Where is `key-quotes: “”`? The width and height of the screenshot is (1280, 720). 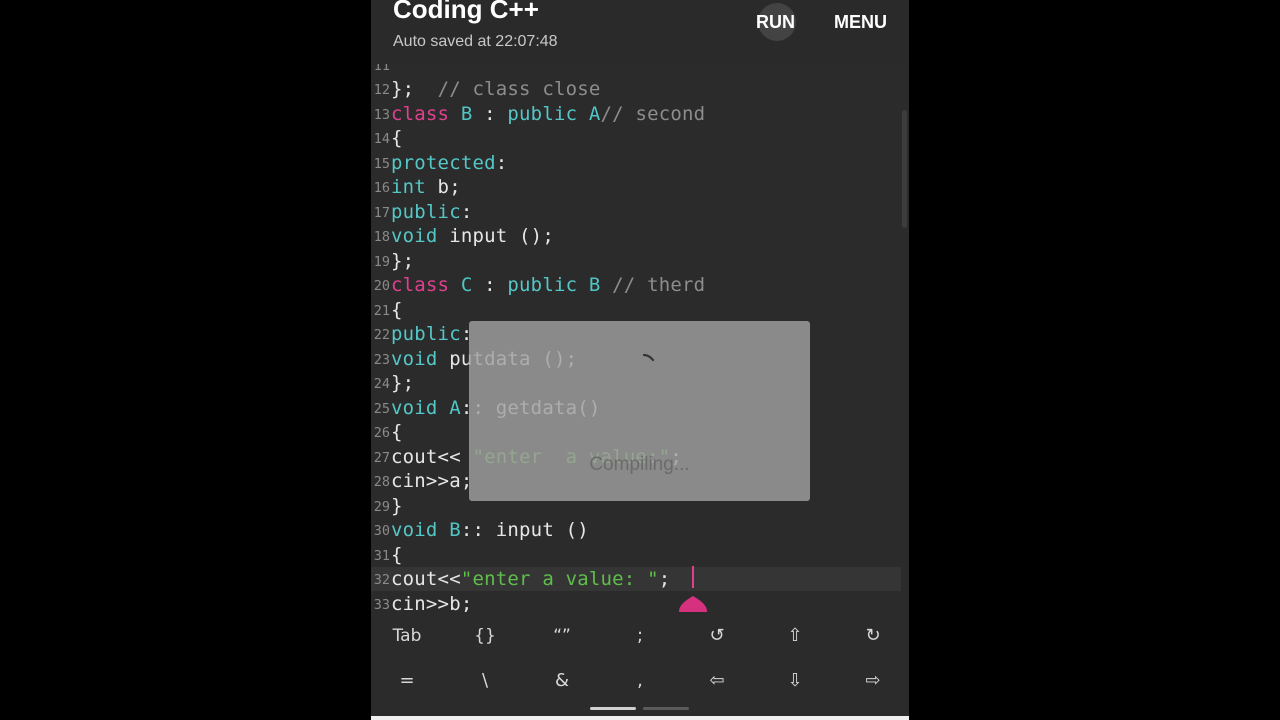 key-quotes: “” is located at coordinates (562, 636).